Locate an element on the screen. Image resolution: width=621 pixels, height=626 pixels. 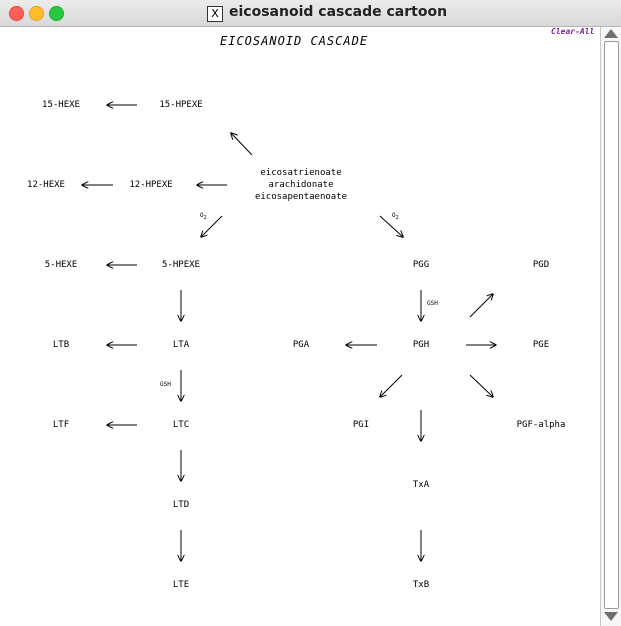
scroll-up-arrow-icon is located at coordinates (611, 33).